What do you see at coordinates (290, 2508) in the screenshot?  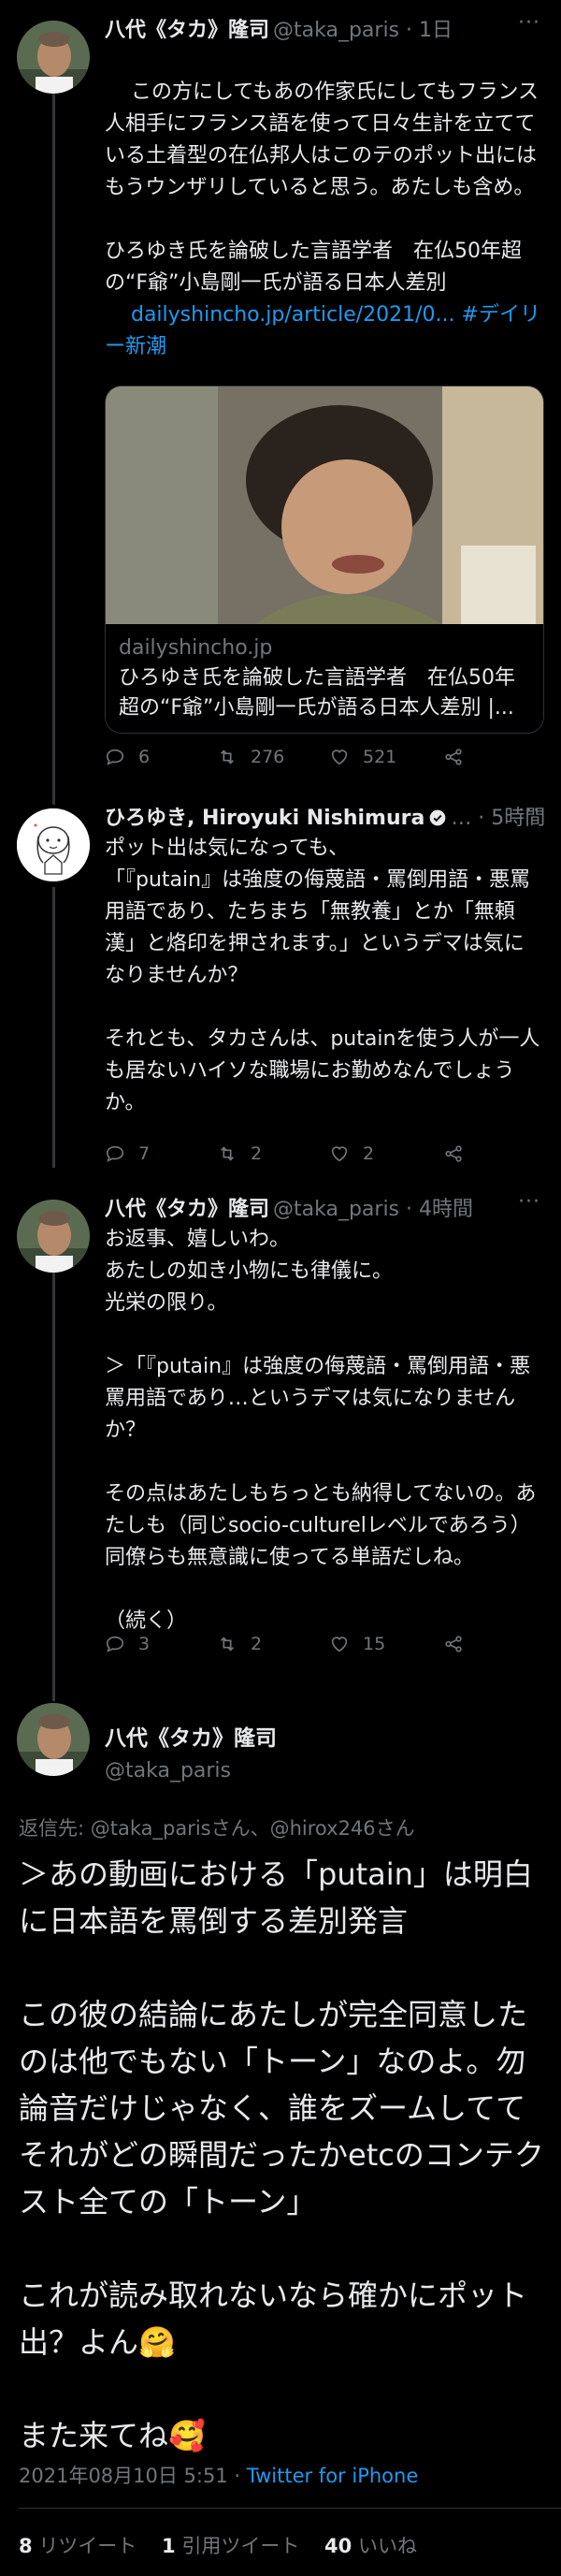 I see `divider` at bounding box center [290, 2508].